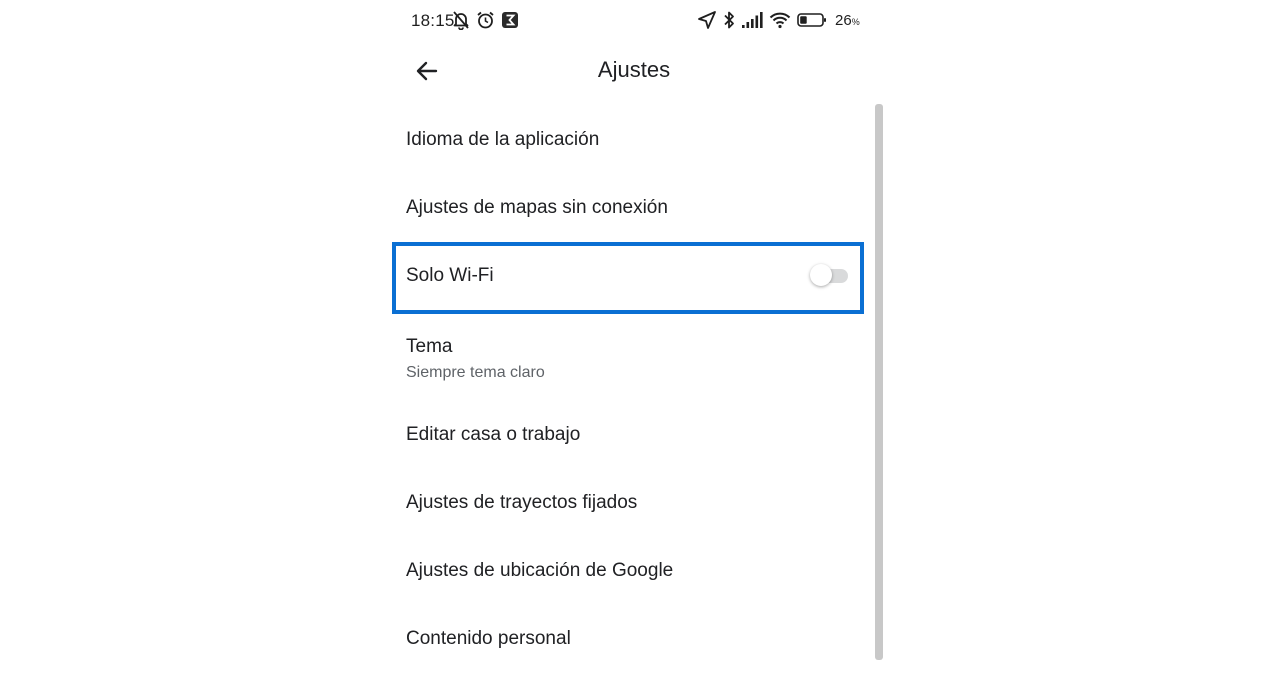 The height and width of the screenshot is (673, 1268). What do you see at coordinates (488, 638) in the screenshot?
I see `setting-label: Contenido personal` at bounding box center [488, 638].